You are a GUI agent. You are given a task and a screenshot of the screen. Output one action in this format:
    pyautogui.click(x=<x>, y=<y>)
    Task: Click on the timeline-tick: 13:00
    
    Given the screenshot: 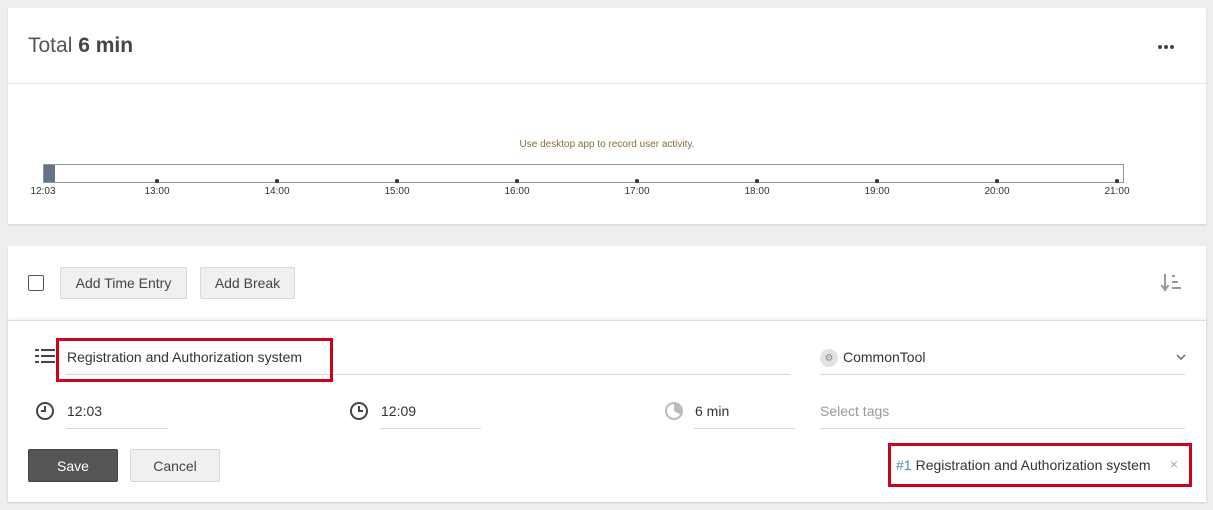 What is the action you would take?
    pyautogui.click(x=157, y=188)
    